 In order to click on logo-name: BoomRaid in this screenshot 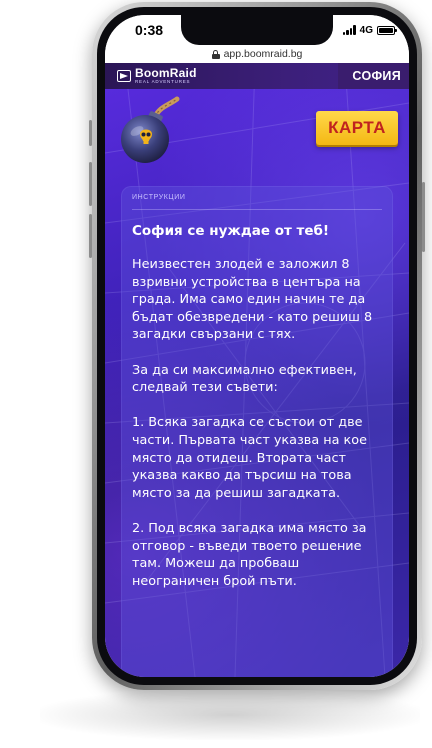, I will do `click(166, 73)`.